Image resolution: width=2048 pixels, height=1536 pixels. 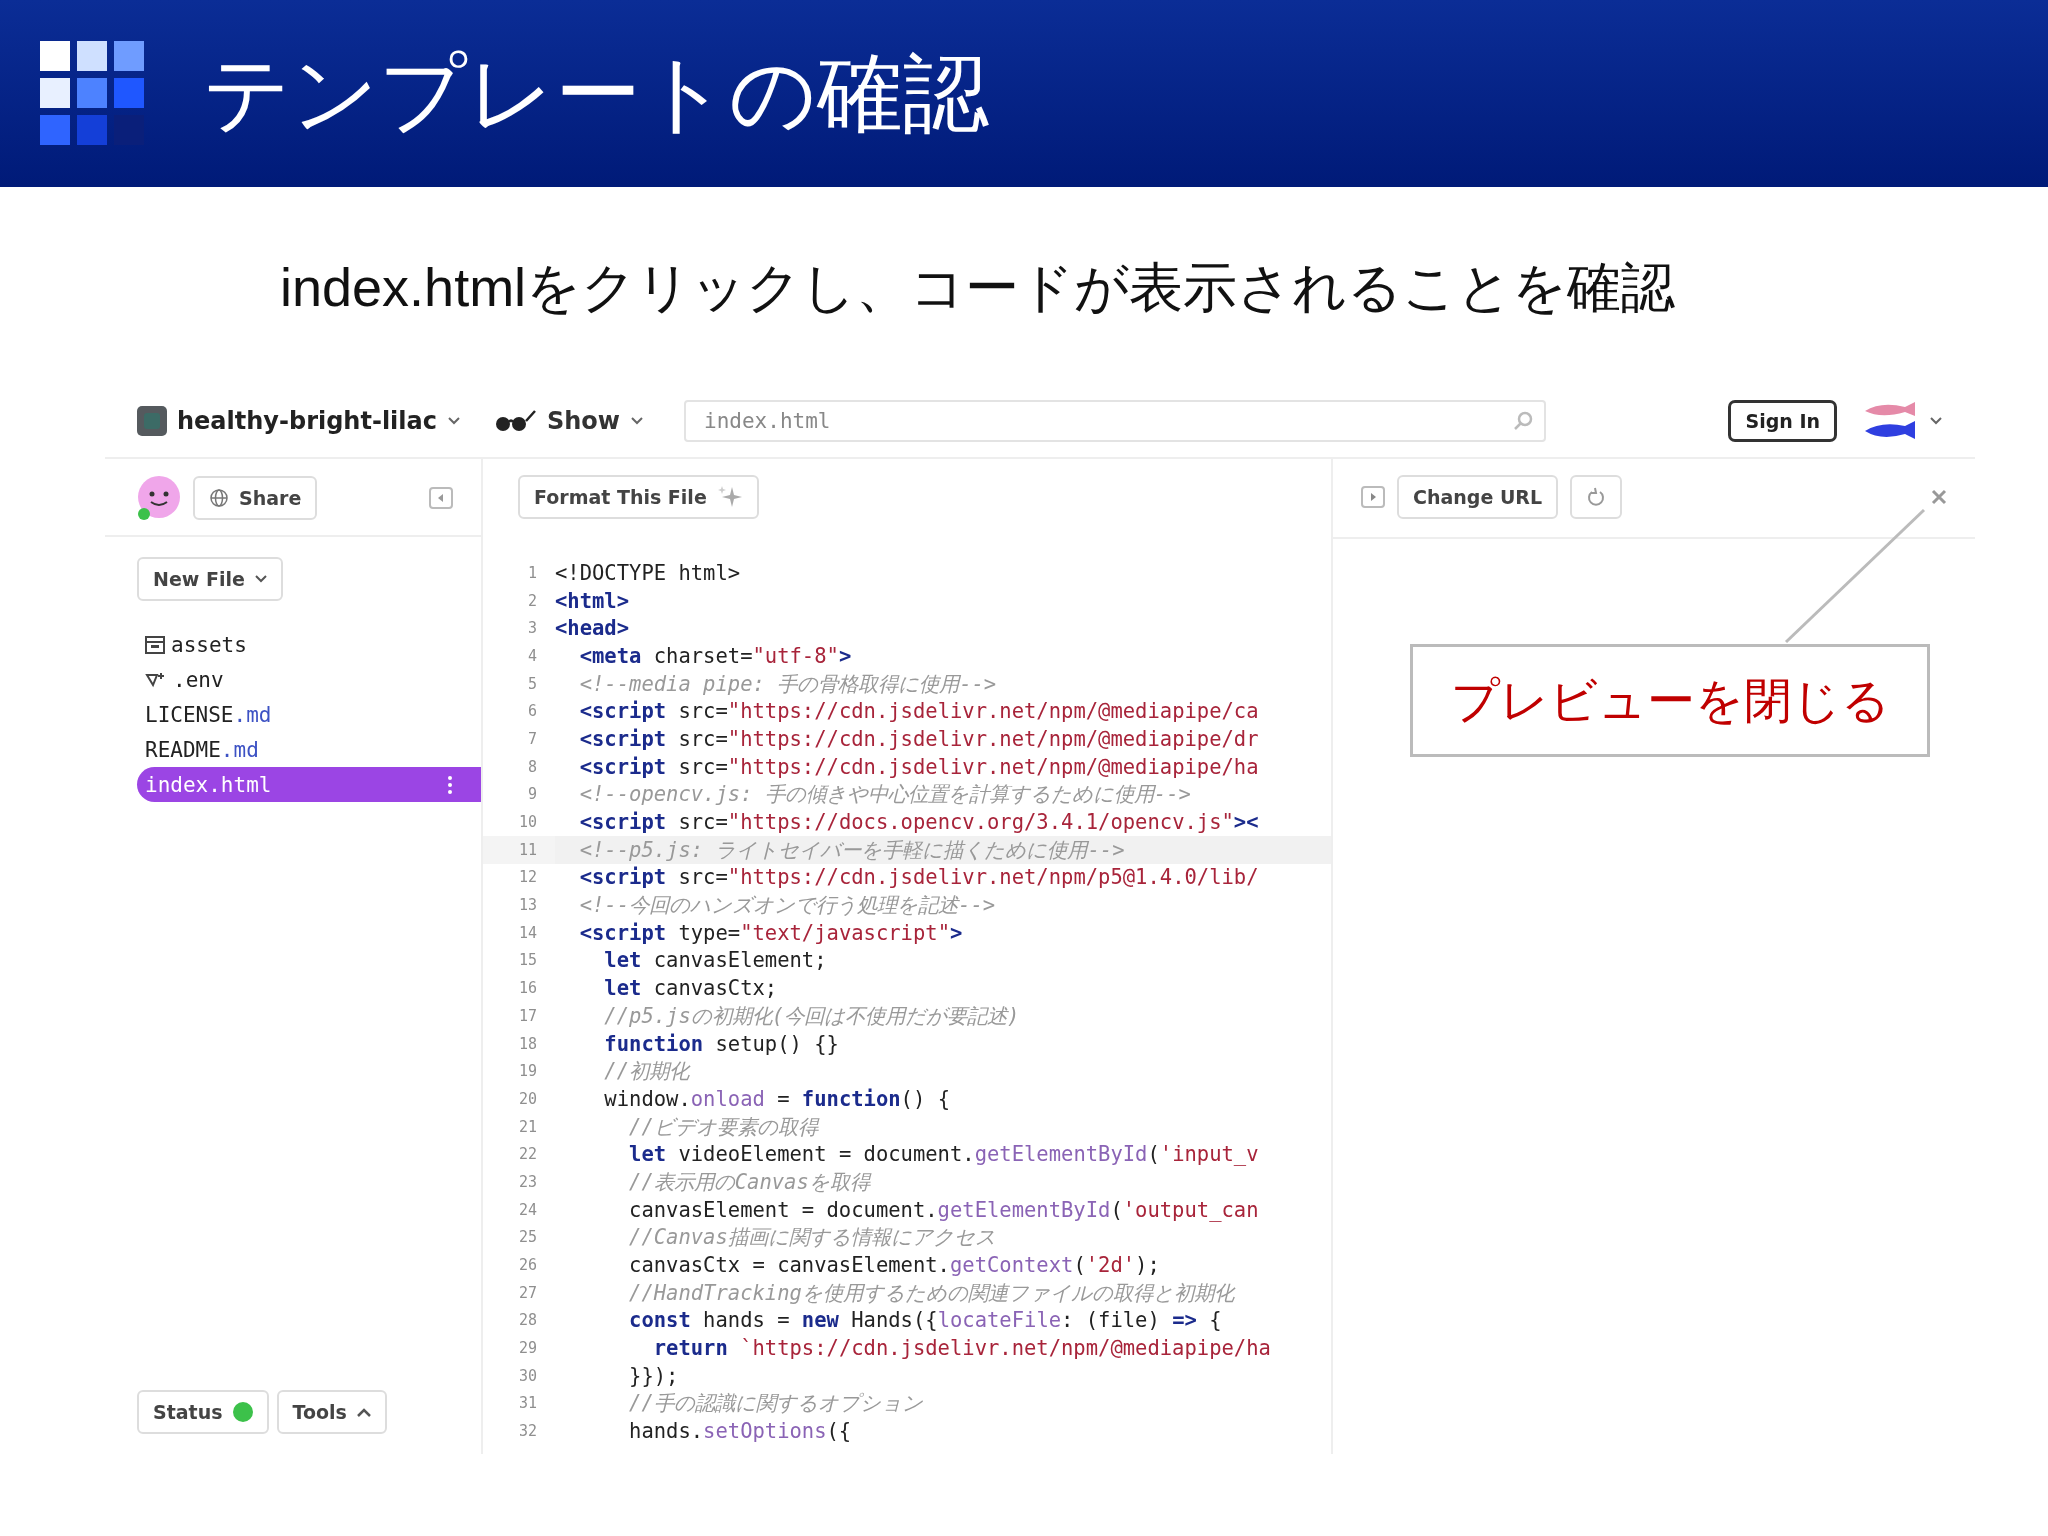 I want to click on file-item: README.md, so click(x=309, y=749).